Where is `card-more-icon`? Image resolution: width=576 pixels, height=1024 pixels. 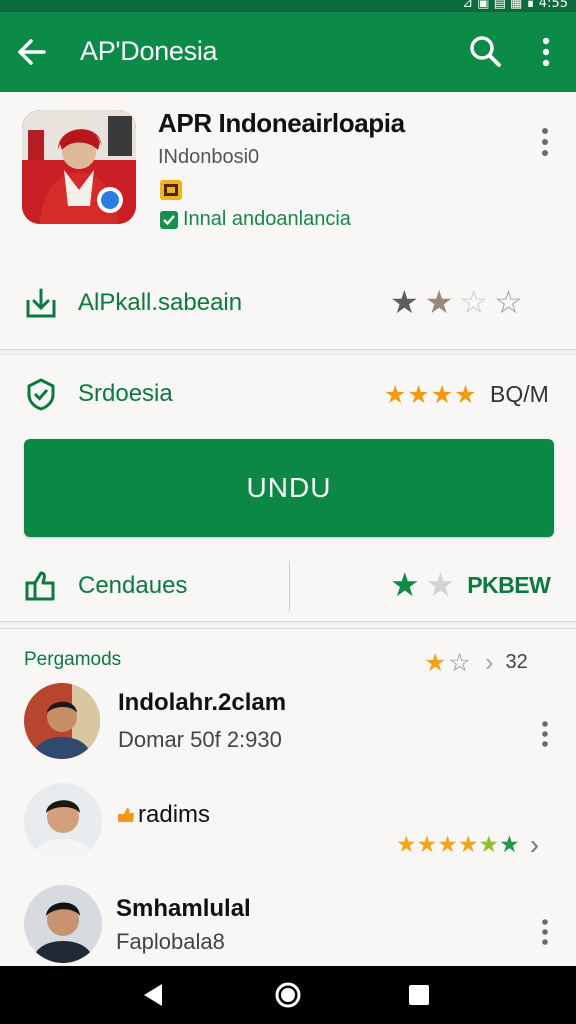
card-more-icon is located at coordinates (545, 142).